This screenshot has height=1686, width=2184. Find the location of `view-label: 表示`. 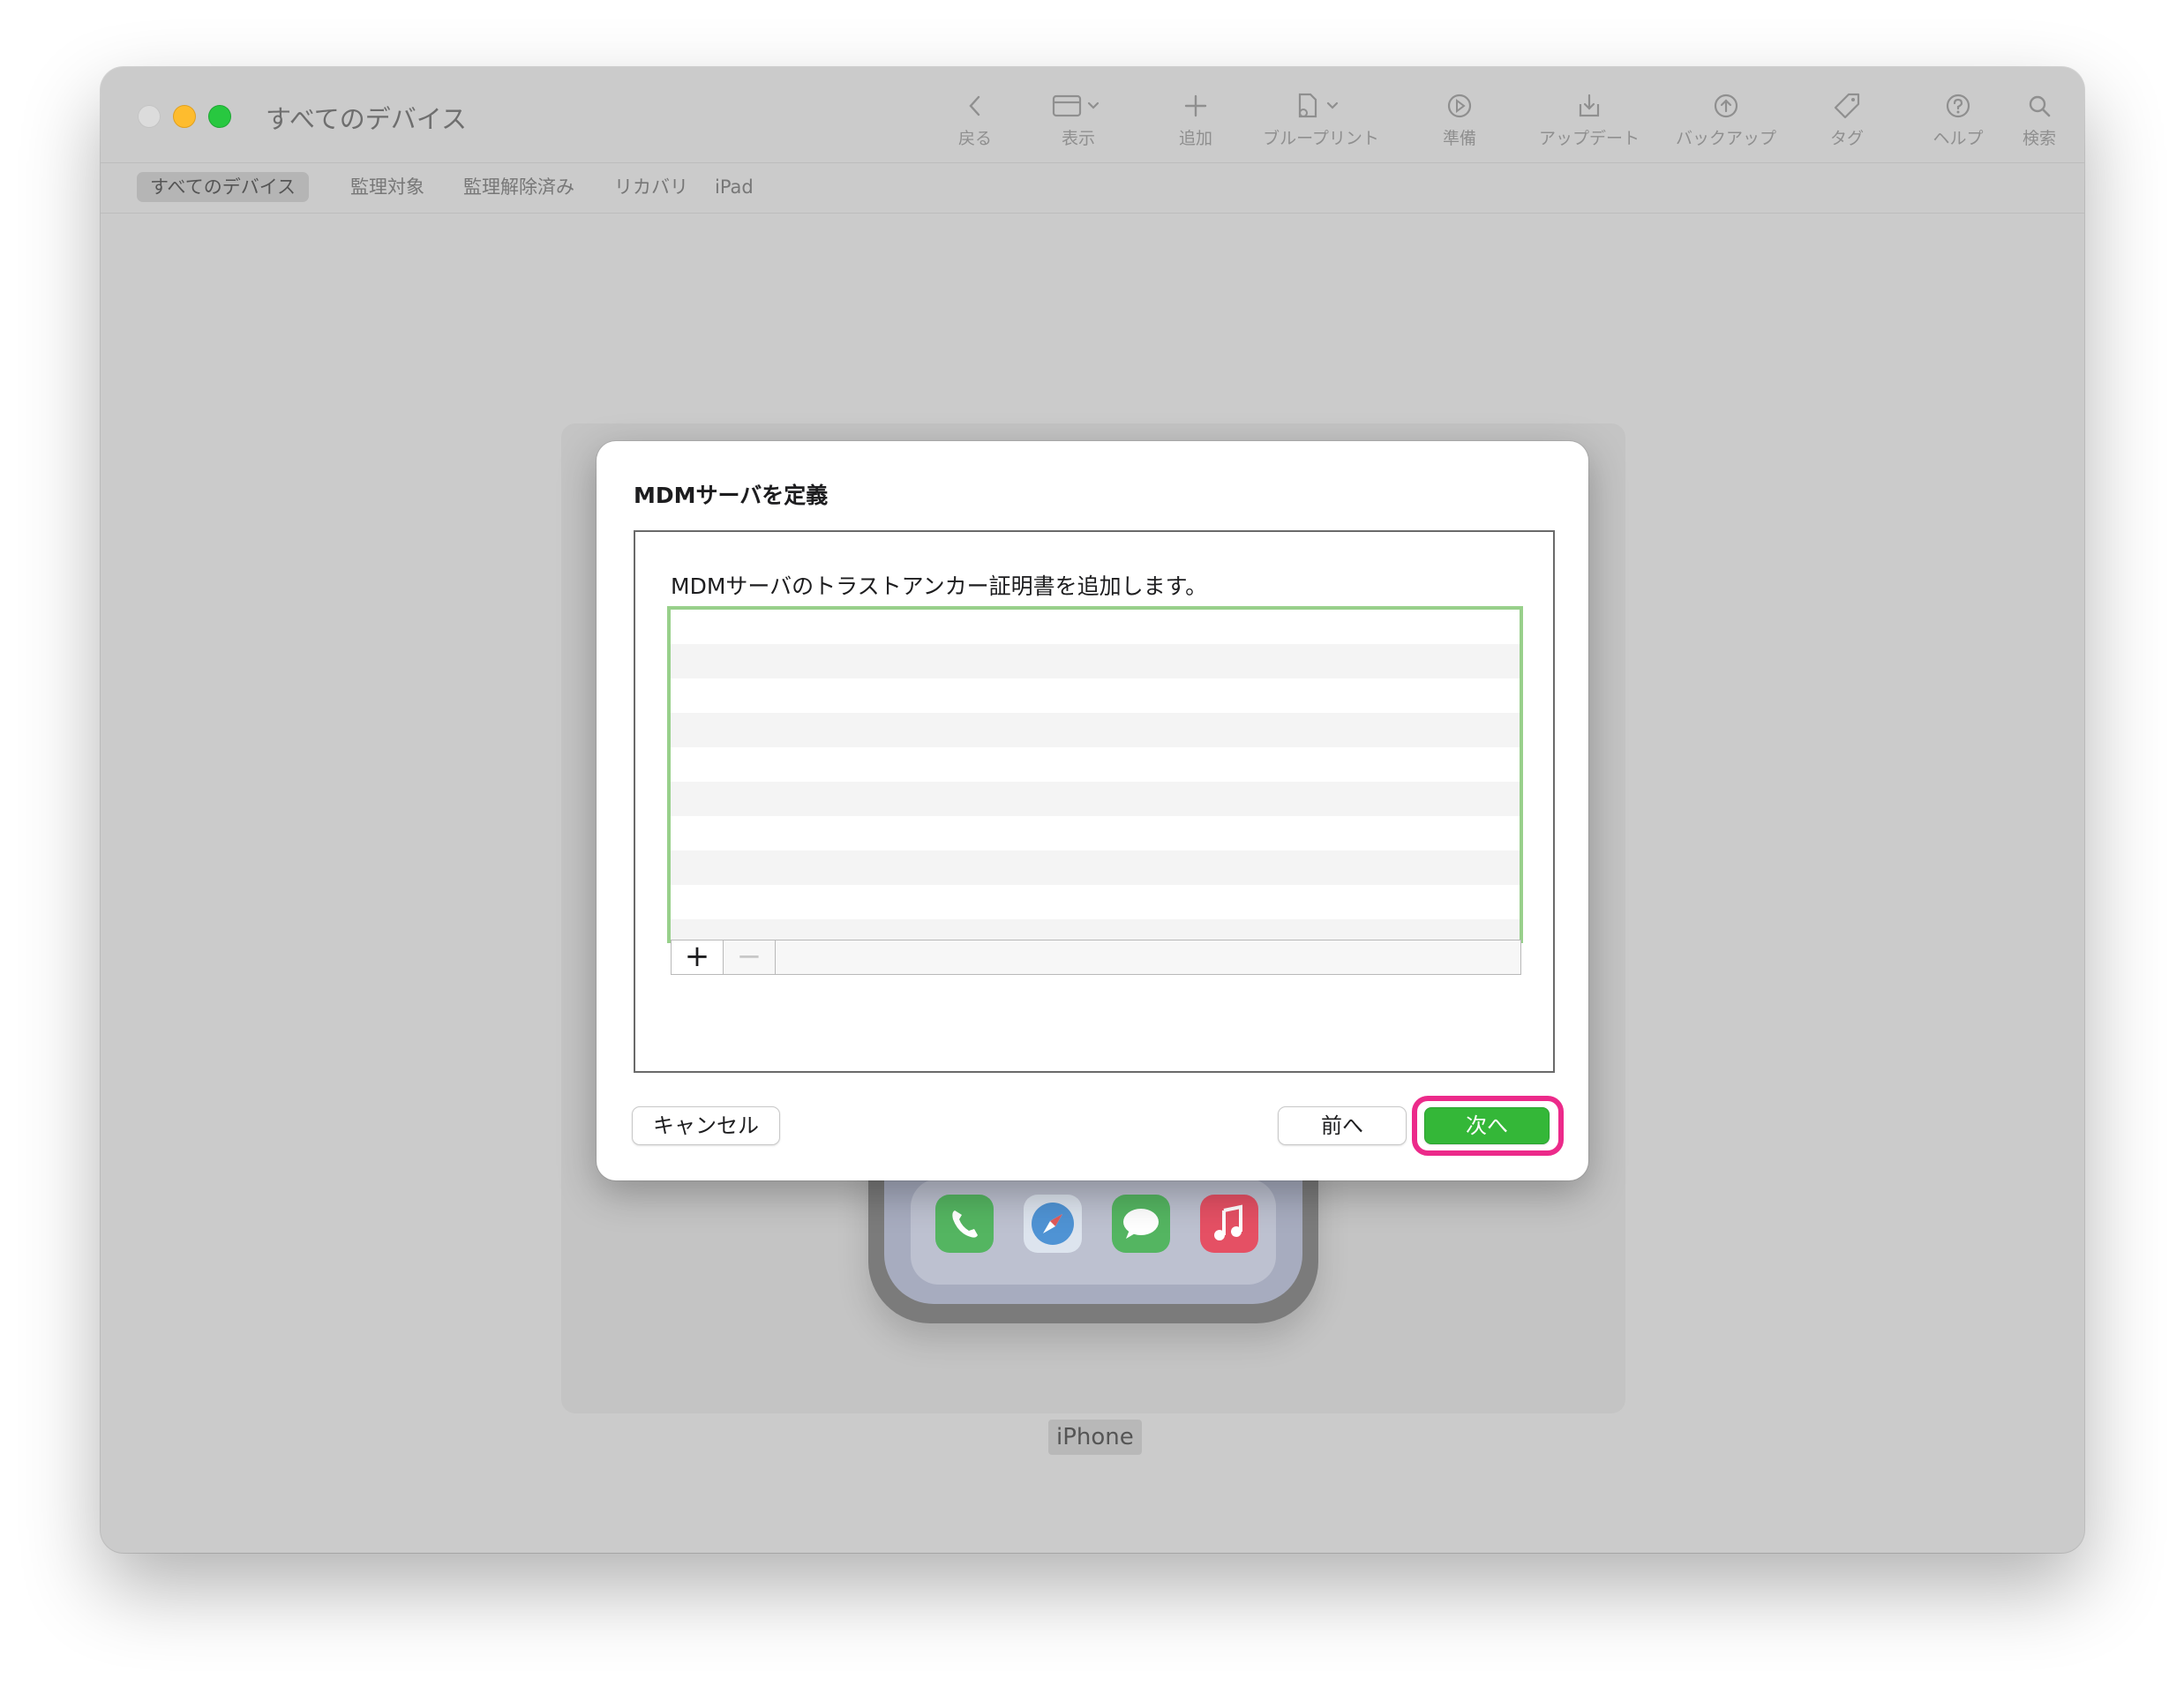

view-label: 表示 is located at coordinates (1078, 138).